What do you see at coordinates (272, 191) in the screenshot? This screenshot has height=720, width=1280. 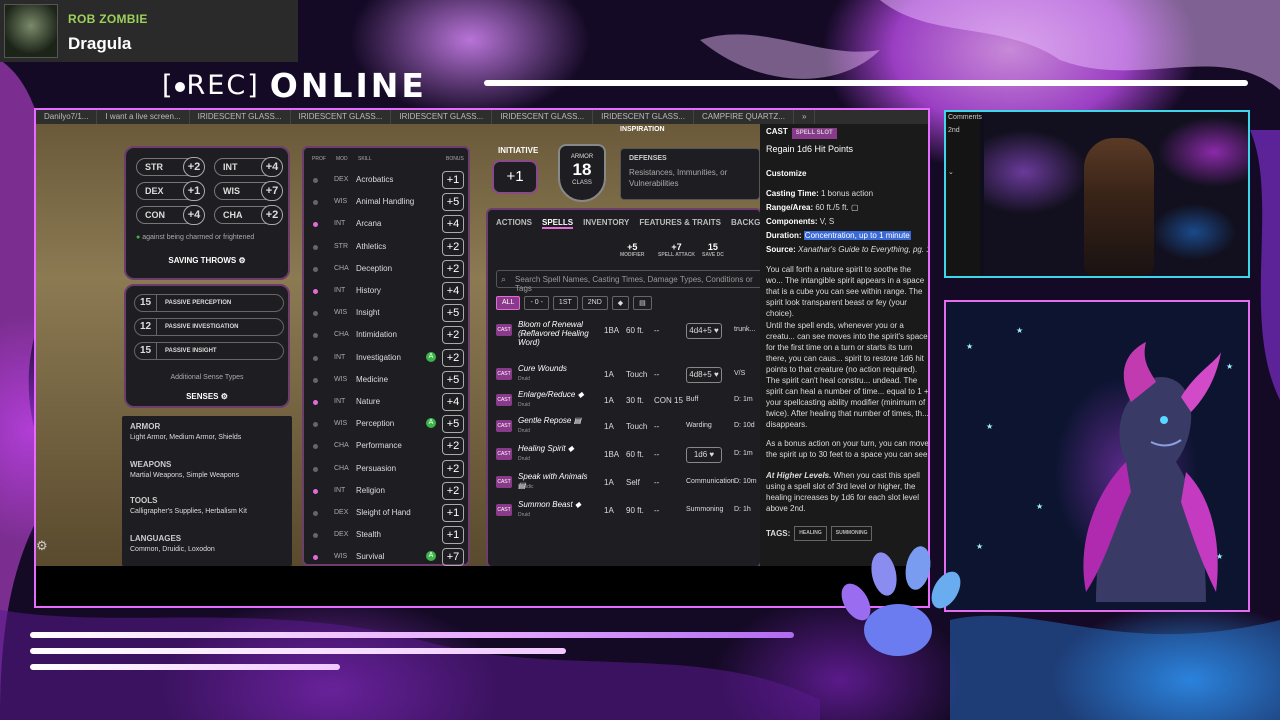 I see `save-bonus: +7` at bounding box center [272, 191].